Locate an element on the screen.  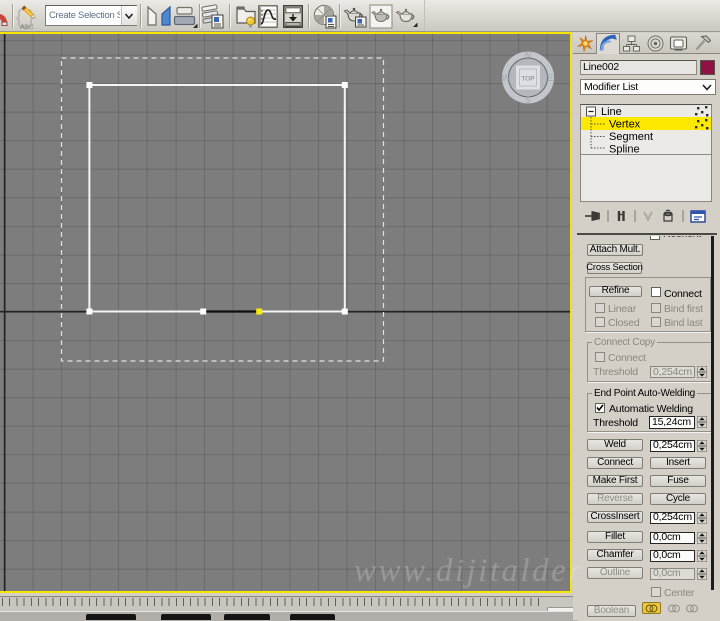
svg-text: Spline is located at coordinates (624, 150).